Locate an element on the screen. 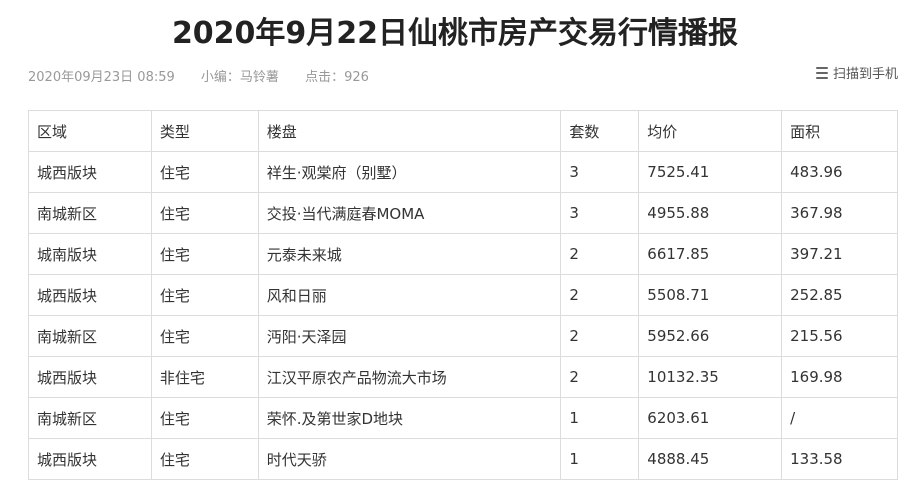  table-row: 城南版块 住宅 元泰未来城 2 6617.85 397.21 is located at coordinates (463, 254).